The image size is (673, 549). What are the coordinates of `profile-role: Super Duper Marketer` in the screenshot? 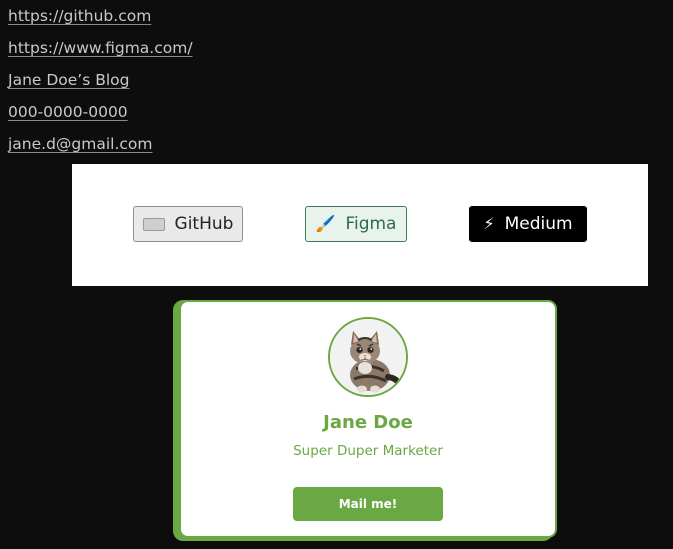 It's located at (368, 451).